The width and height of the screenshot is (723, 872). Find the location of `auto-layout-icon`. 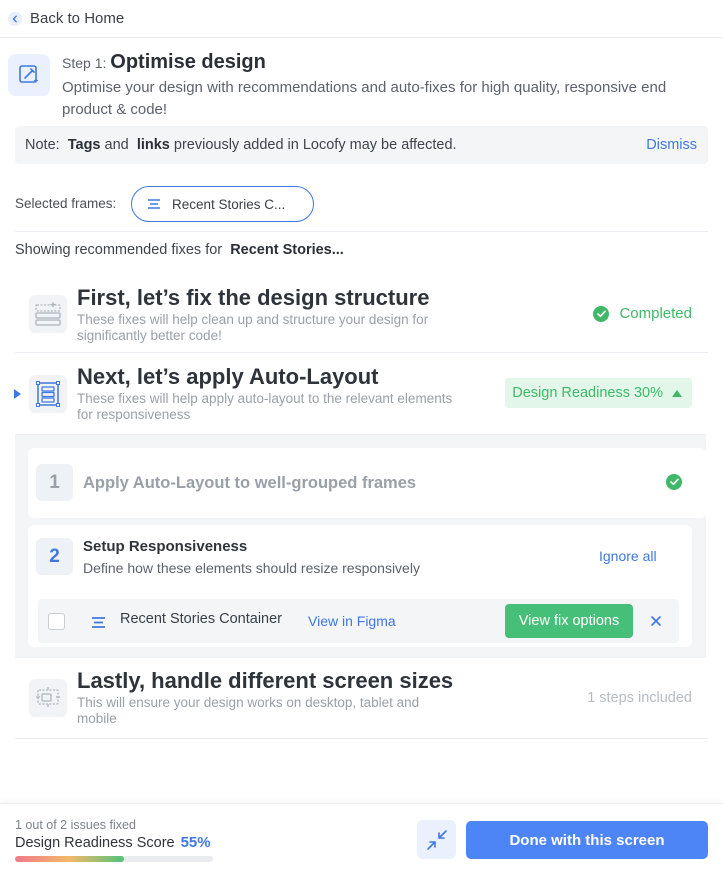

auto-layout-icon is located at coordinates (48, 394).